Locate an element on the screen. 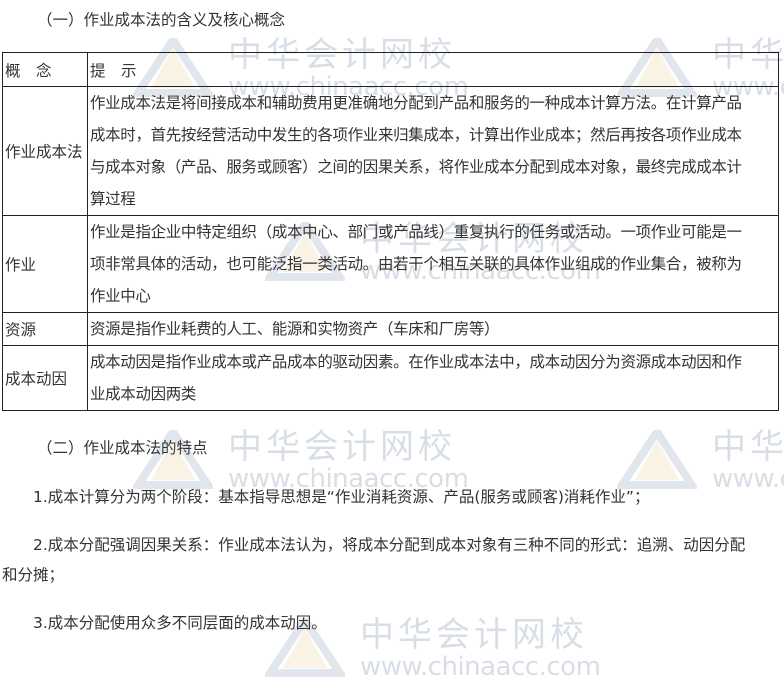  text-line: 作业中心 is located at coordinates (120, 296).